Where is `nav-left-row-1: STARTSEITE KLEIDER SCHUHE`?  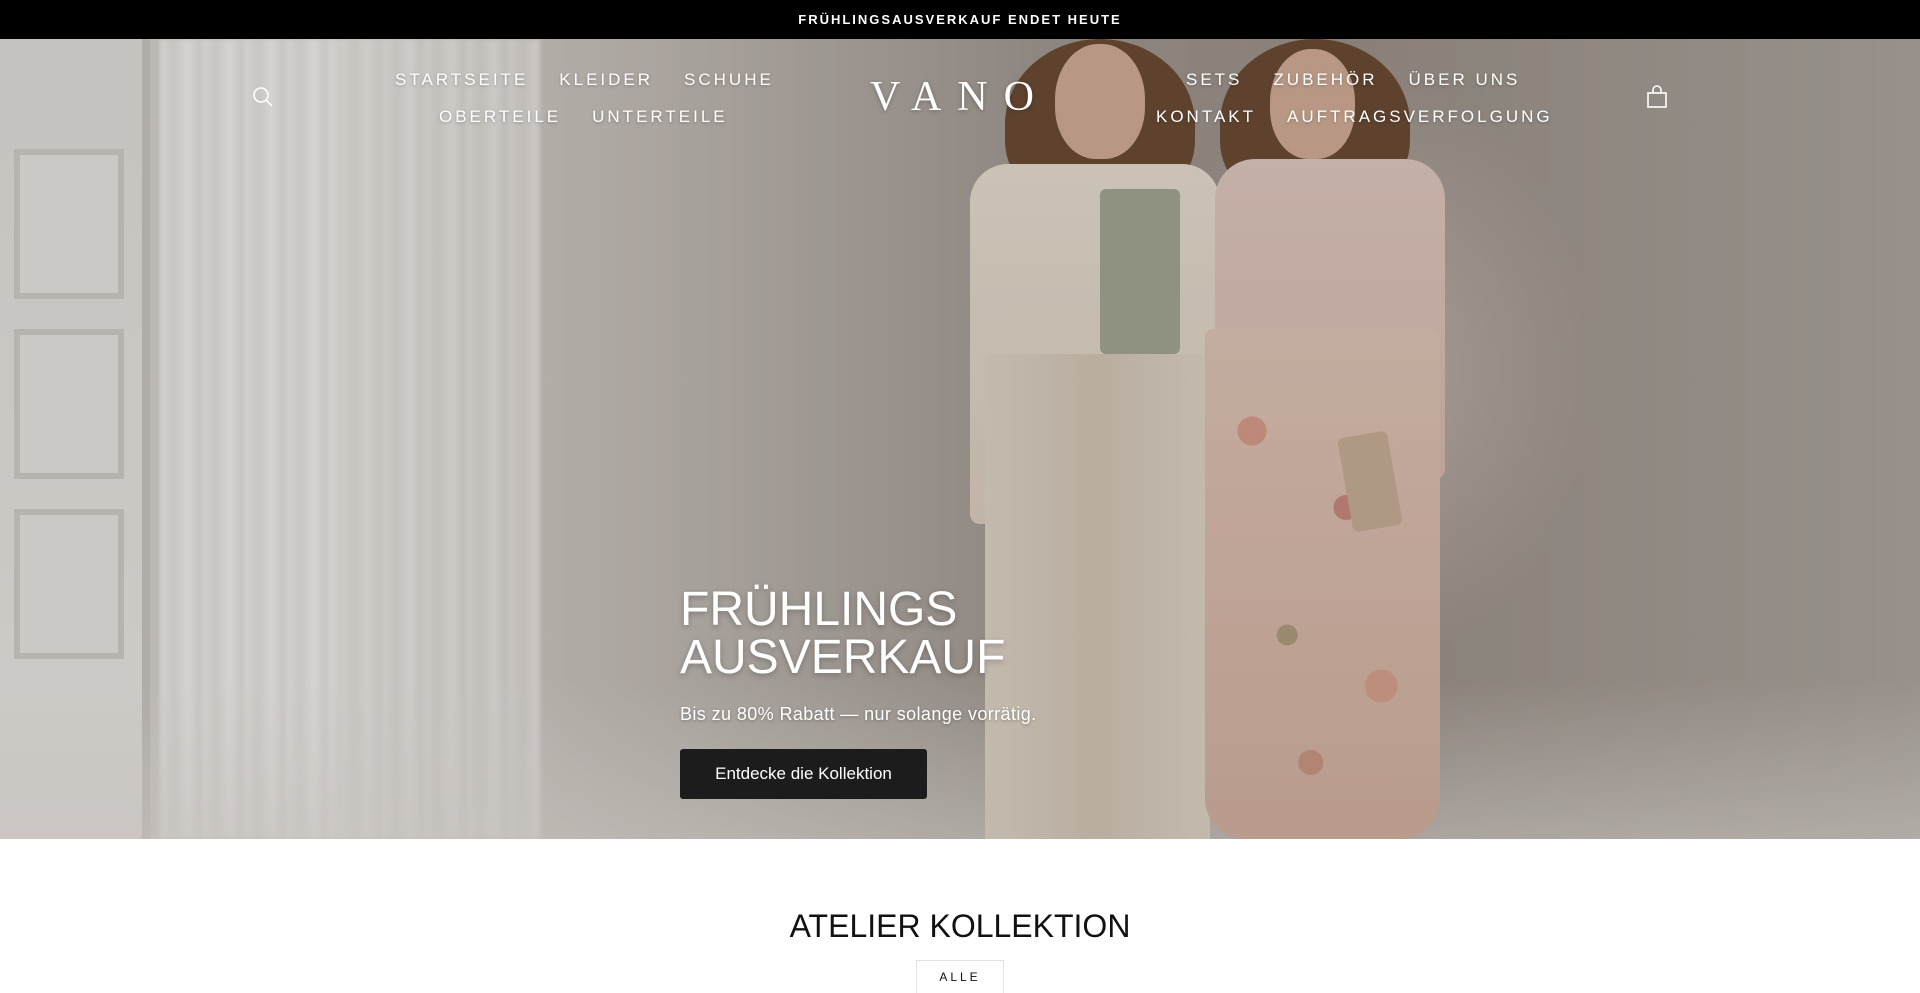 nav-left-row-1: STARTSEITE KLEIDER SCHUHE is located at coordinates (584, 80).